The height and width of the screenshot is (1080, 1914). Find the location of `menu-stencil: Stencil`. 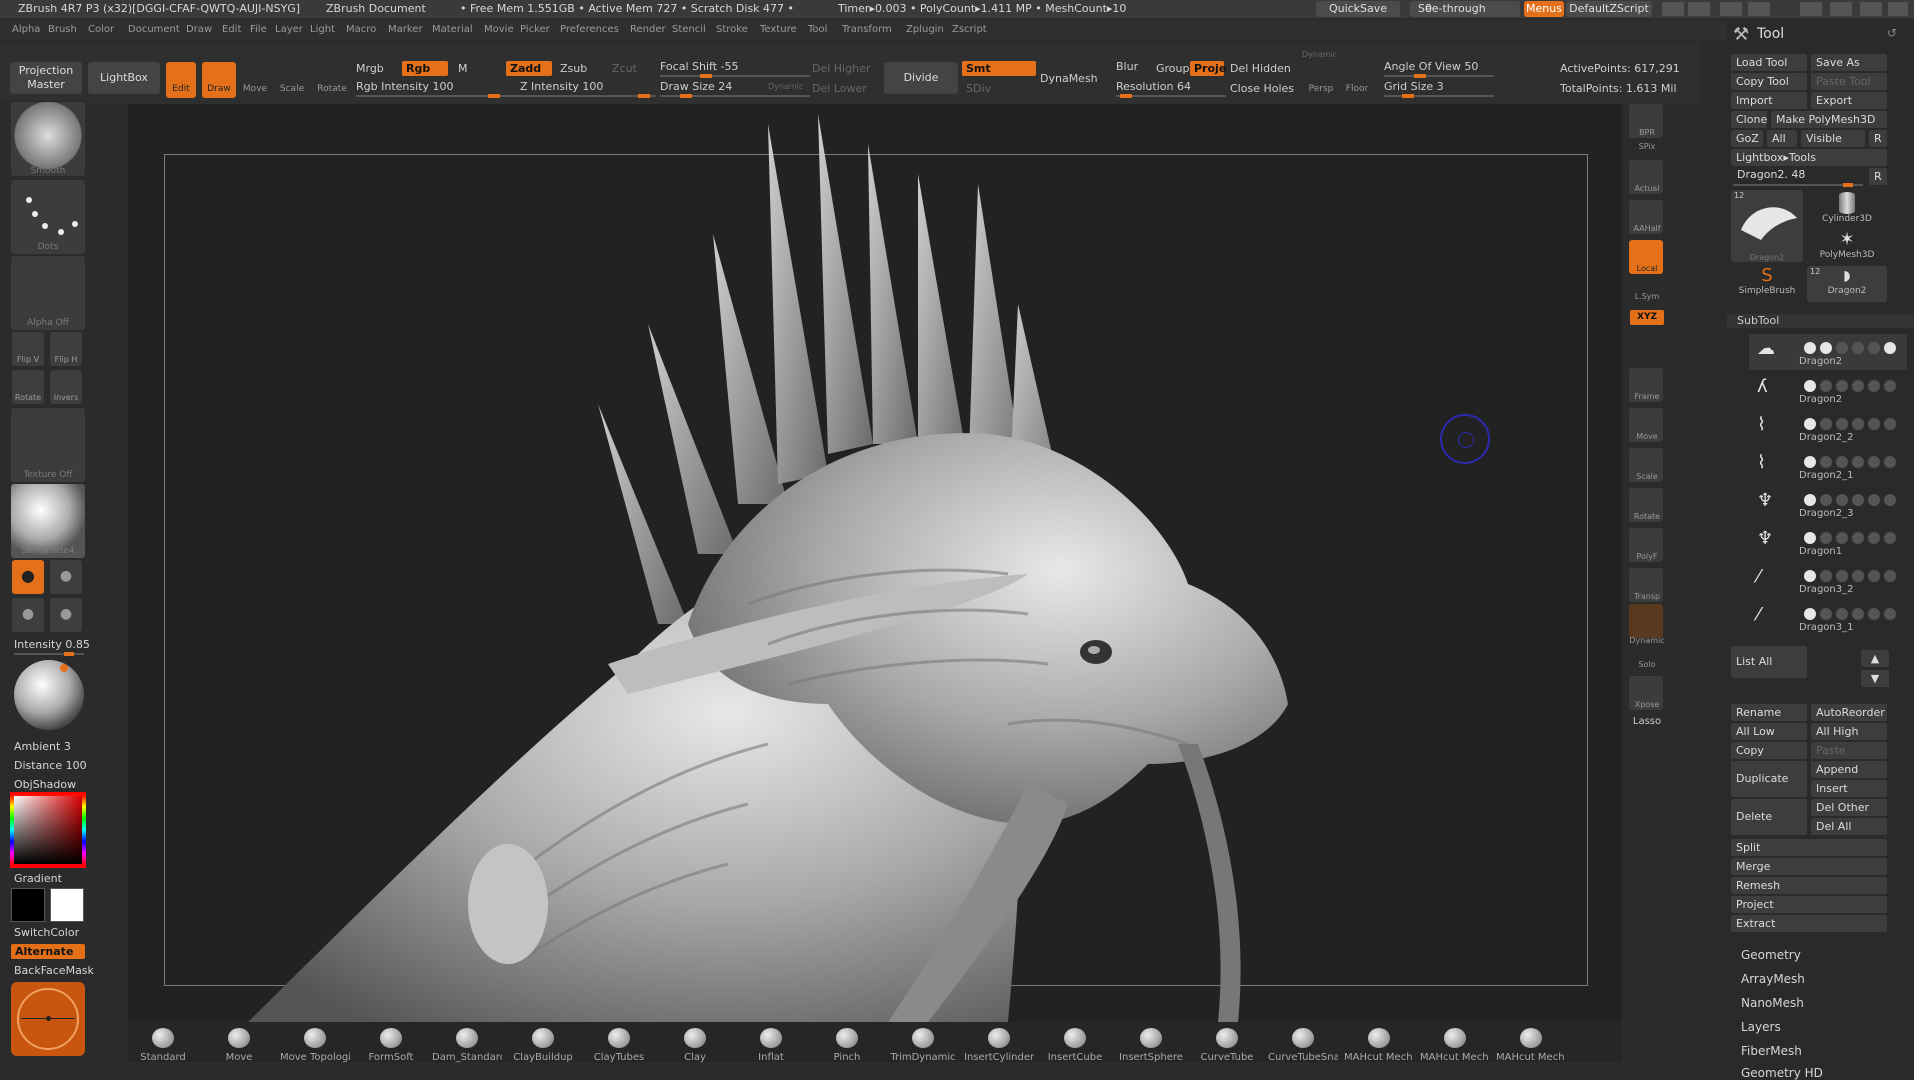

menu-stencil: Stencil is located at coordinates (689, 30).